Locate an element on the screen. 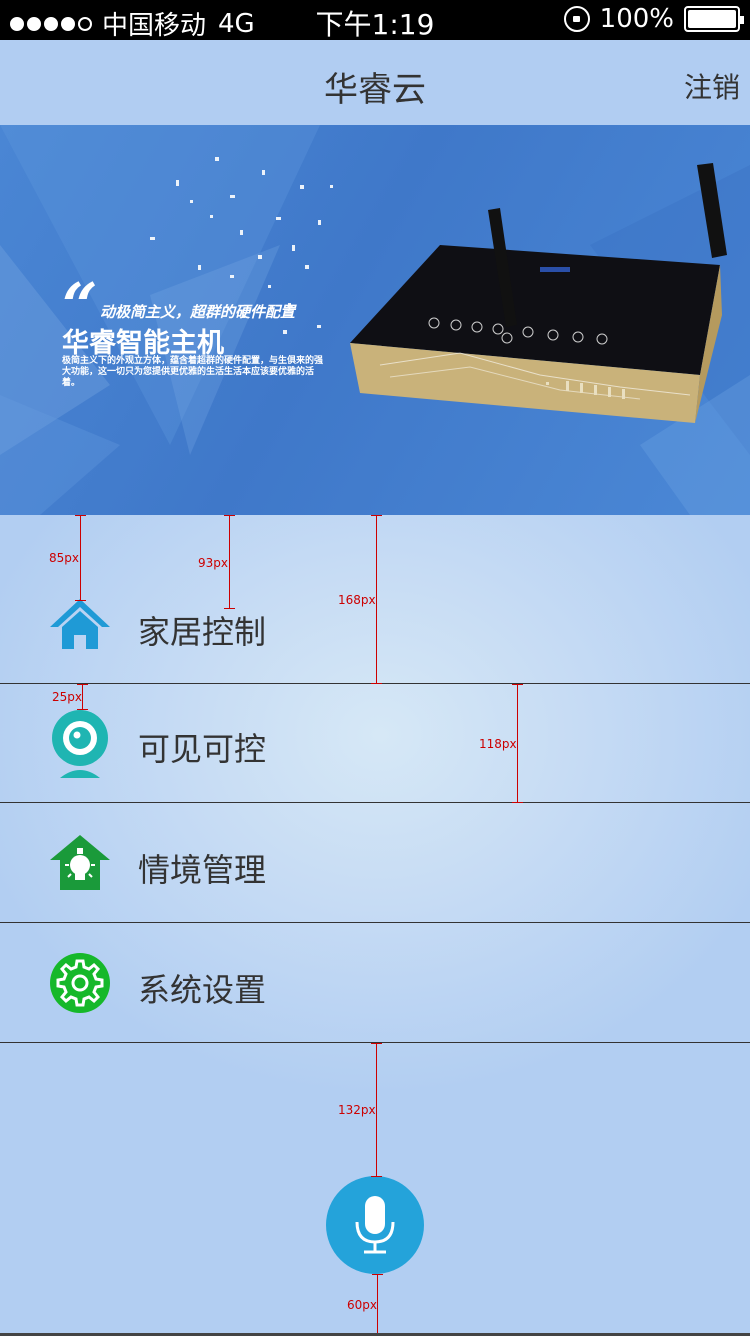 Image resolution: width=750 pixels, height=1336 pixels. rotation-lock-icon is located at coordinates (576, 19).